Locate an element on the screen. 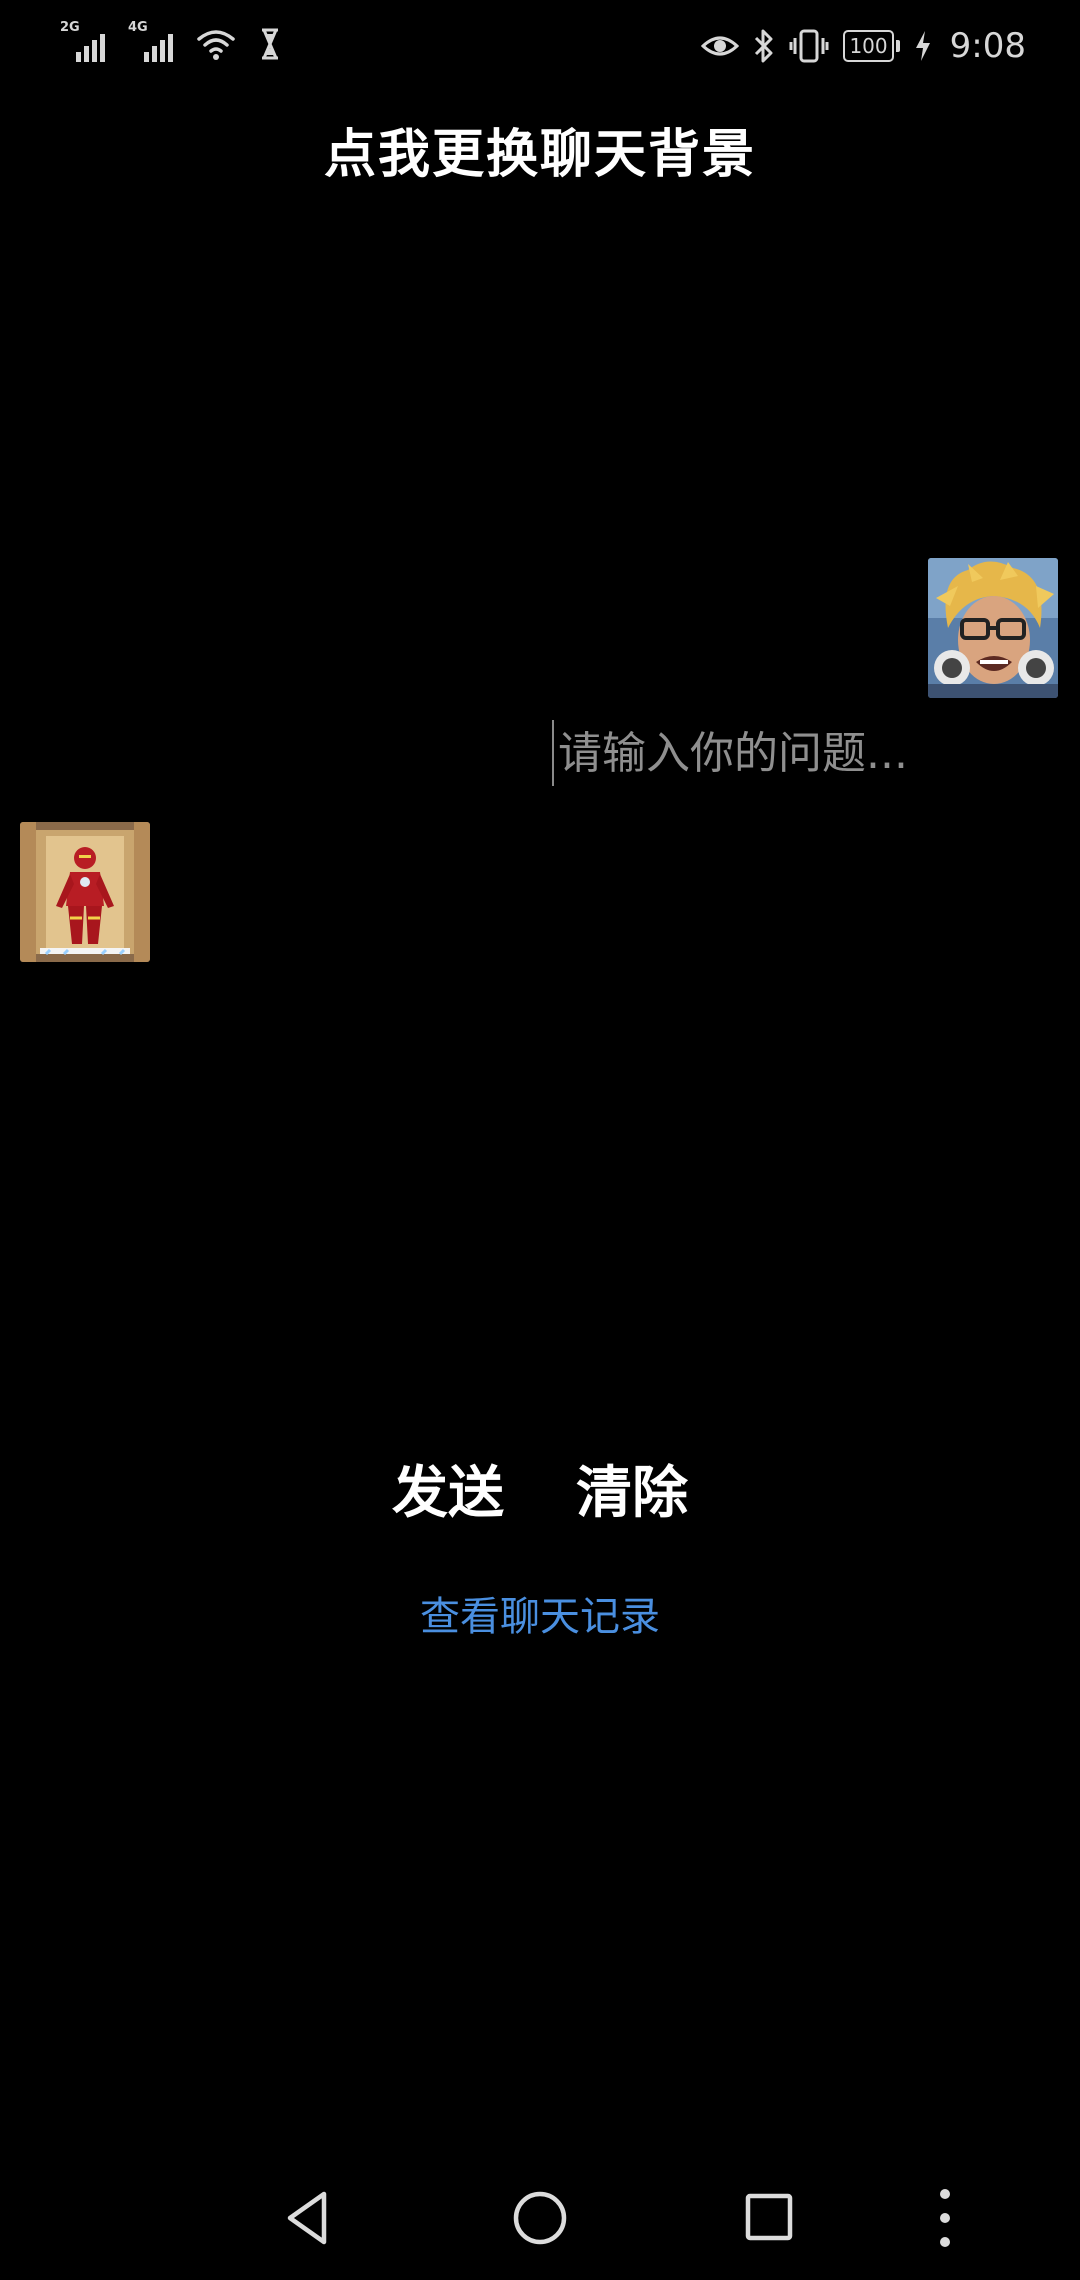  battery-level: 100 is located at coordinates (868, 46).